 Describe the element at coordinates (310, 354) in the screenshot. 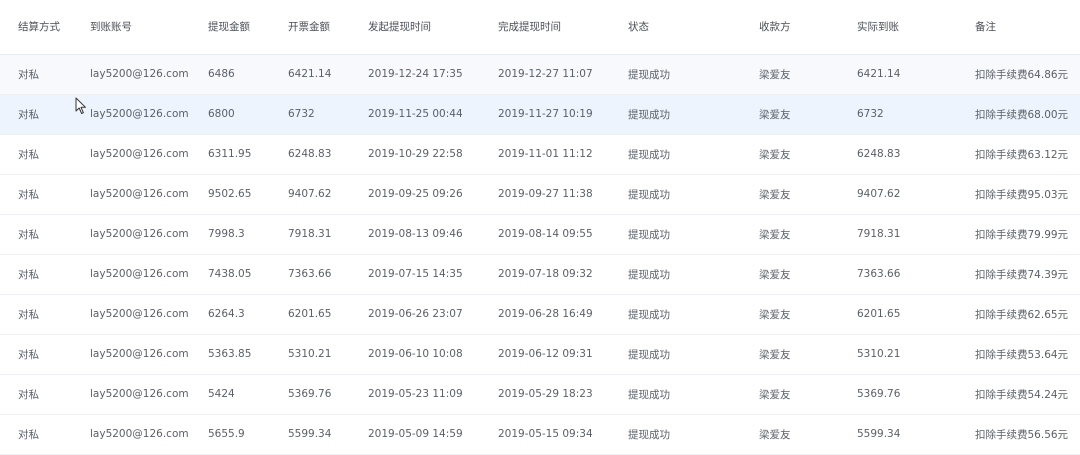

I see `cell-invoice-amount: 5310.21` at that location.